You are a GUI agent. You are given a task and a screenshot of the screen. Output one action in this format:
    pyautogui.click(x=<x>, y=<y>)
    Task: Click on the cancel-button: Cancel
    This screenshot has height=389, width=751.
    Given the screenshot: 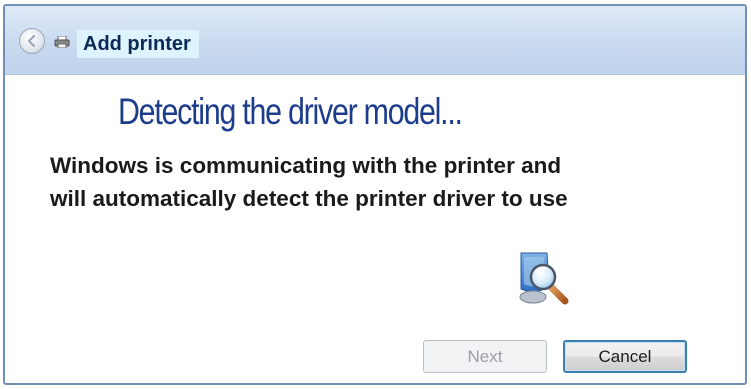 What is the action you would take?
    pyautogui.click(x=625, y=356)
    